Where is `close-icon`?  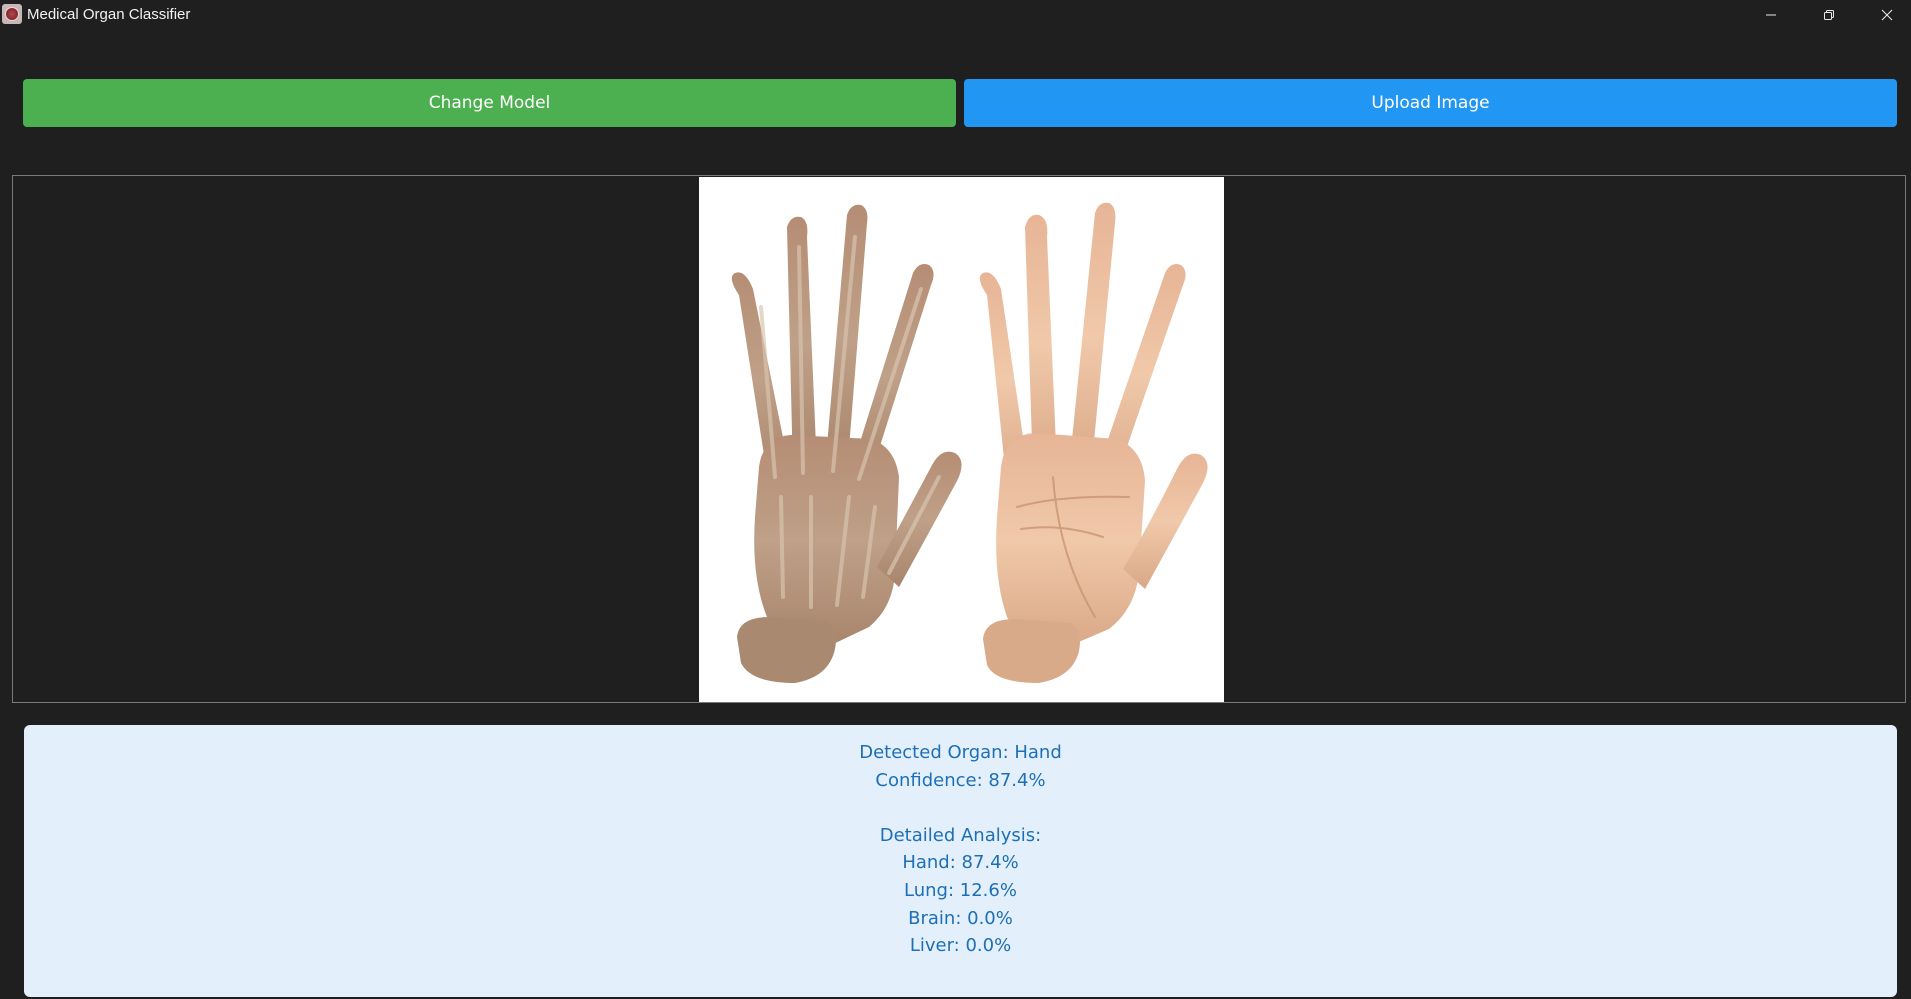 close-icon is located at coordinates (1887, 15).